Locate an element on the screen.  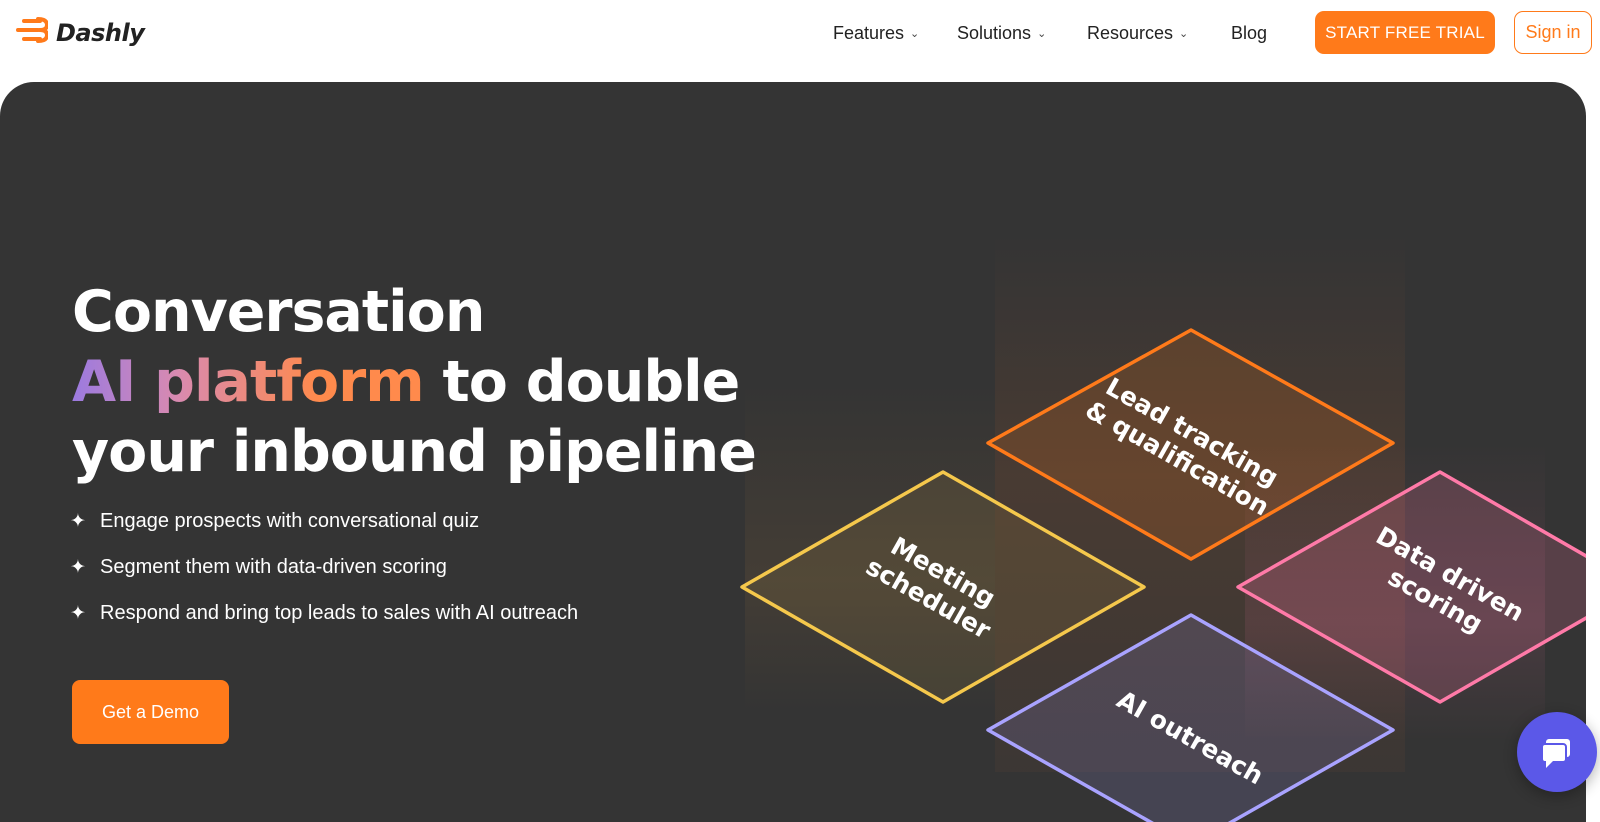
chat-launcher-button is located at coordinates (1557, 752).